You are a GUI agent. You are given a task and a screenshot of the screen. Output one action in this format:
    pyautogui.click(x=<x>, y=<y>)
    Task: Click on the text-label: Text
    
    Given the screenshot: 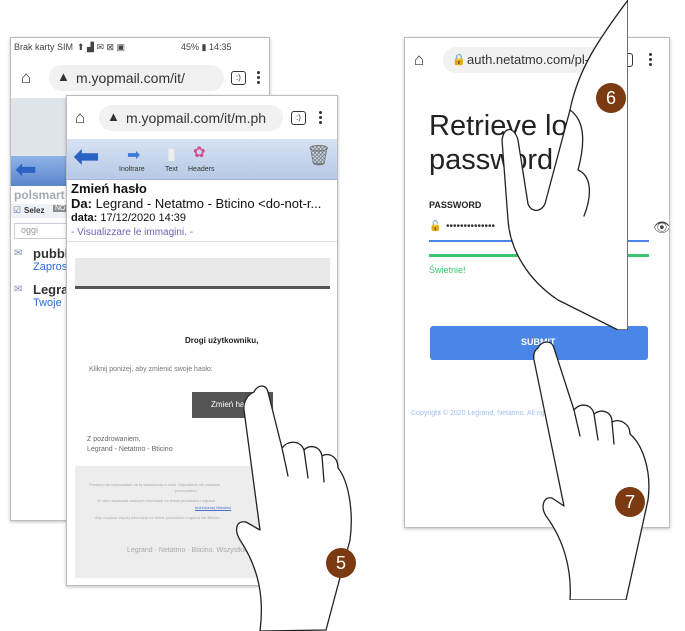 What is the action you would take?
    pyautogui.click(x=171, y=169)
    